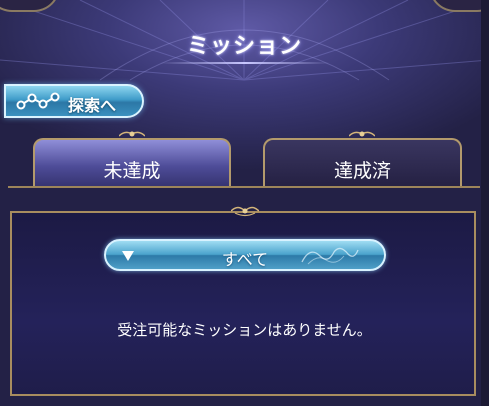 This screenshot has height=406, width=489. Describe the element at coordinates (92, 105) in the screenshot. I see `explore-button-label: 探索へ` at that location.